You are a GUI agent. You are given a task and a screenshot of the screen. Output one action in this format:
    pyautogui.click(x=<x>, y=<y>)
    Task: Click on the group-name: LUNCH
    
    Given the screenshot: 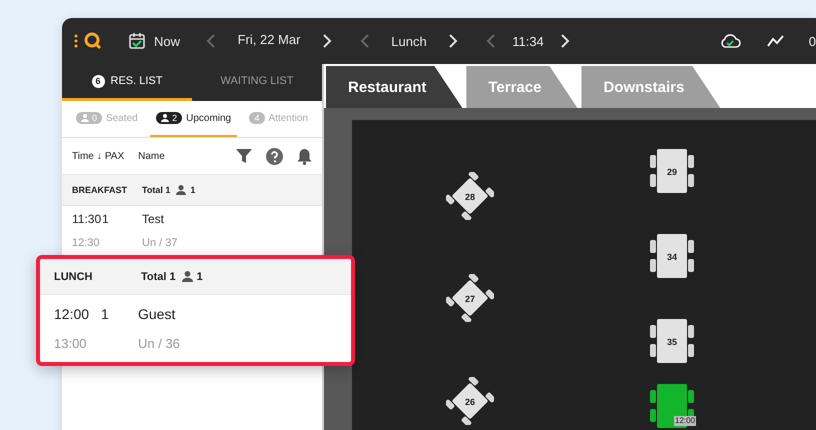 What is the action you would take?
    pyautogui.click(x=74, y=276)
    